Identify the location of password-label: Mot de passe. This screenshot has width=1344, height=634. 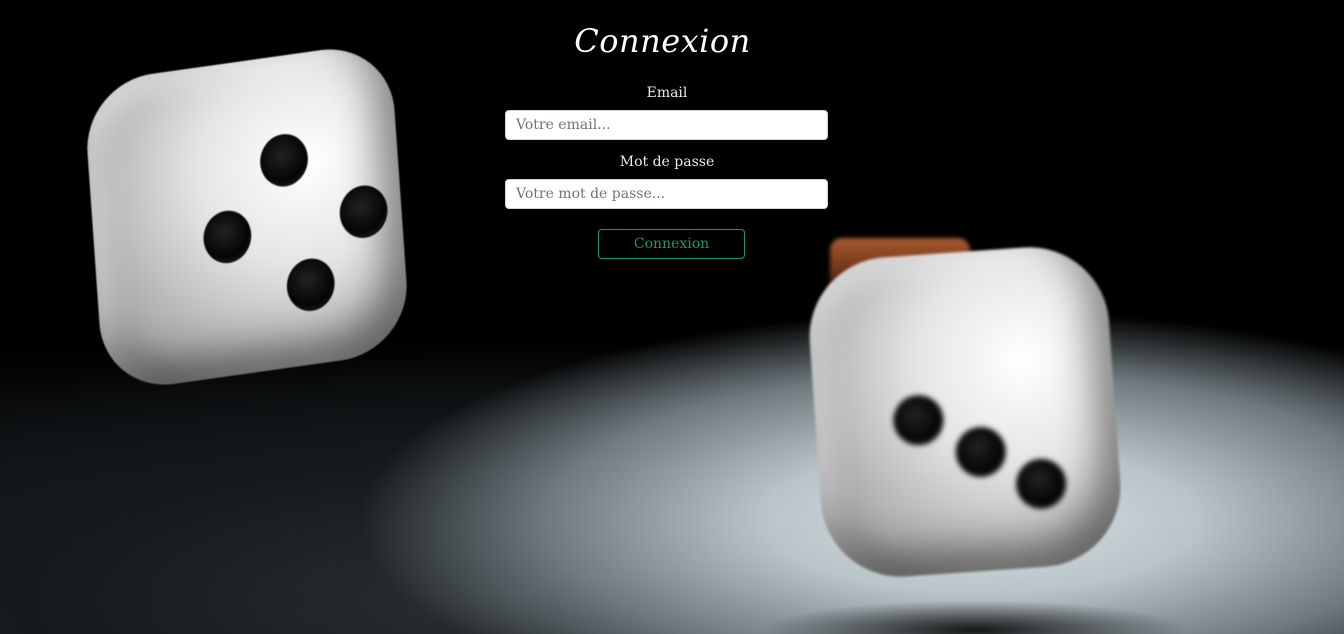
(667, 162).